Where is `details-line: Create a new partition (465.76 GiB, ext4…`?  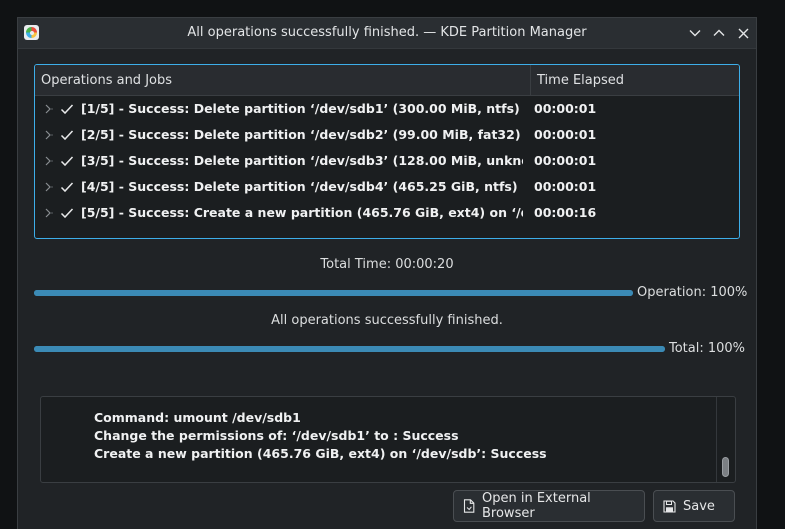 details-line: Create a new partition (465.76 GiB, ext4… is located at coordinates (320, 453).